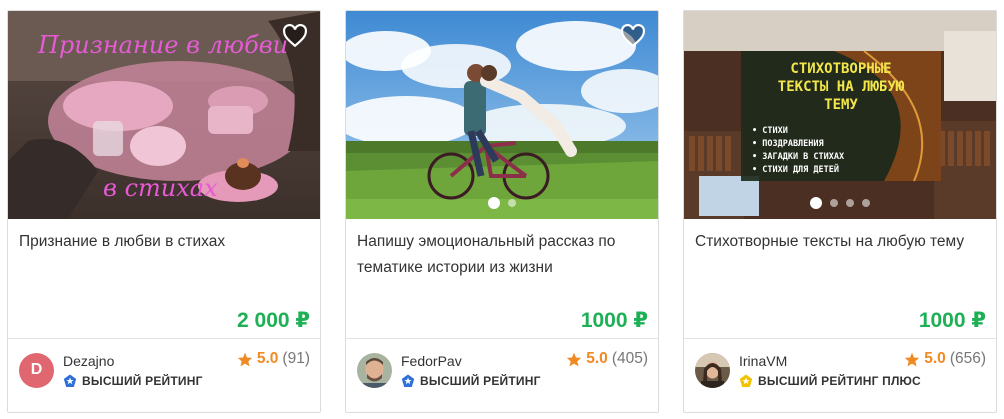 This screenshot has height=419, width=1004. I want to click on seller-badge: ВЫСШИЙ РЕЙТИНГ ПЛЮС, so click(830, 381).